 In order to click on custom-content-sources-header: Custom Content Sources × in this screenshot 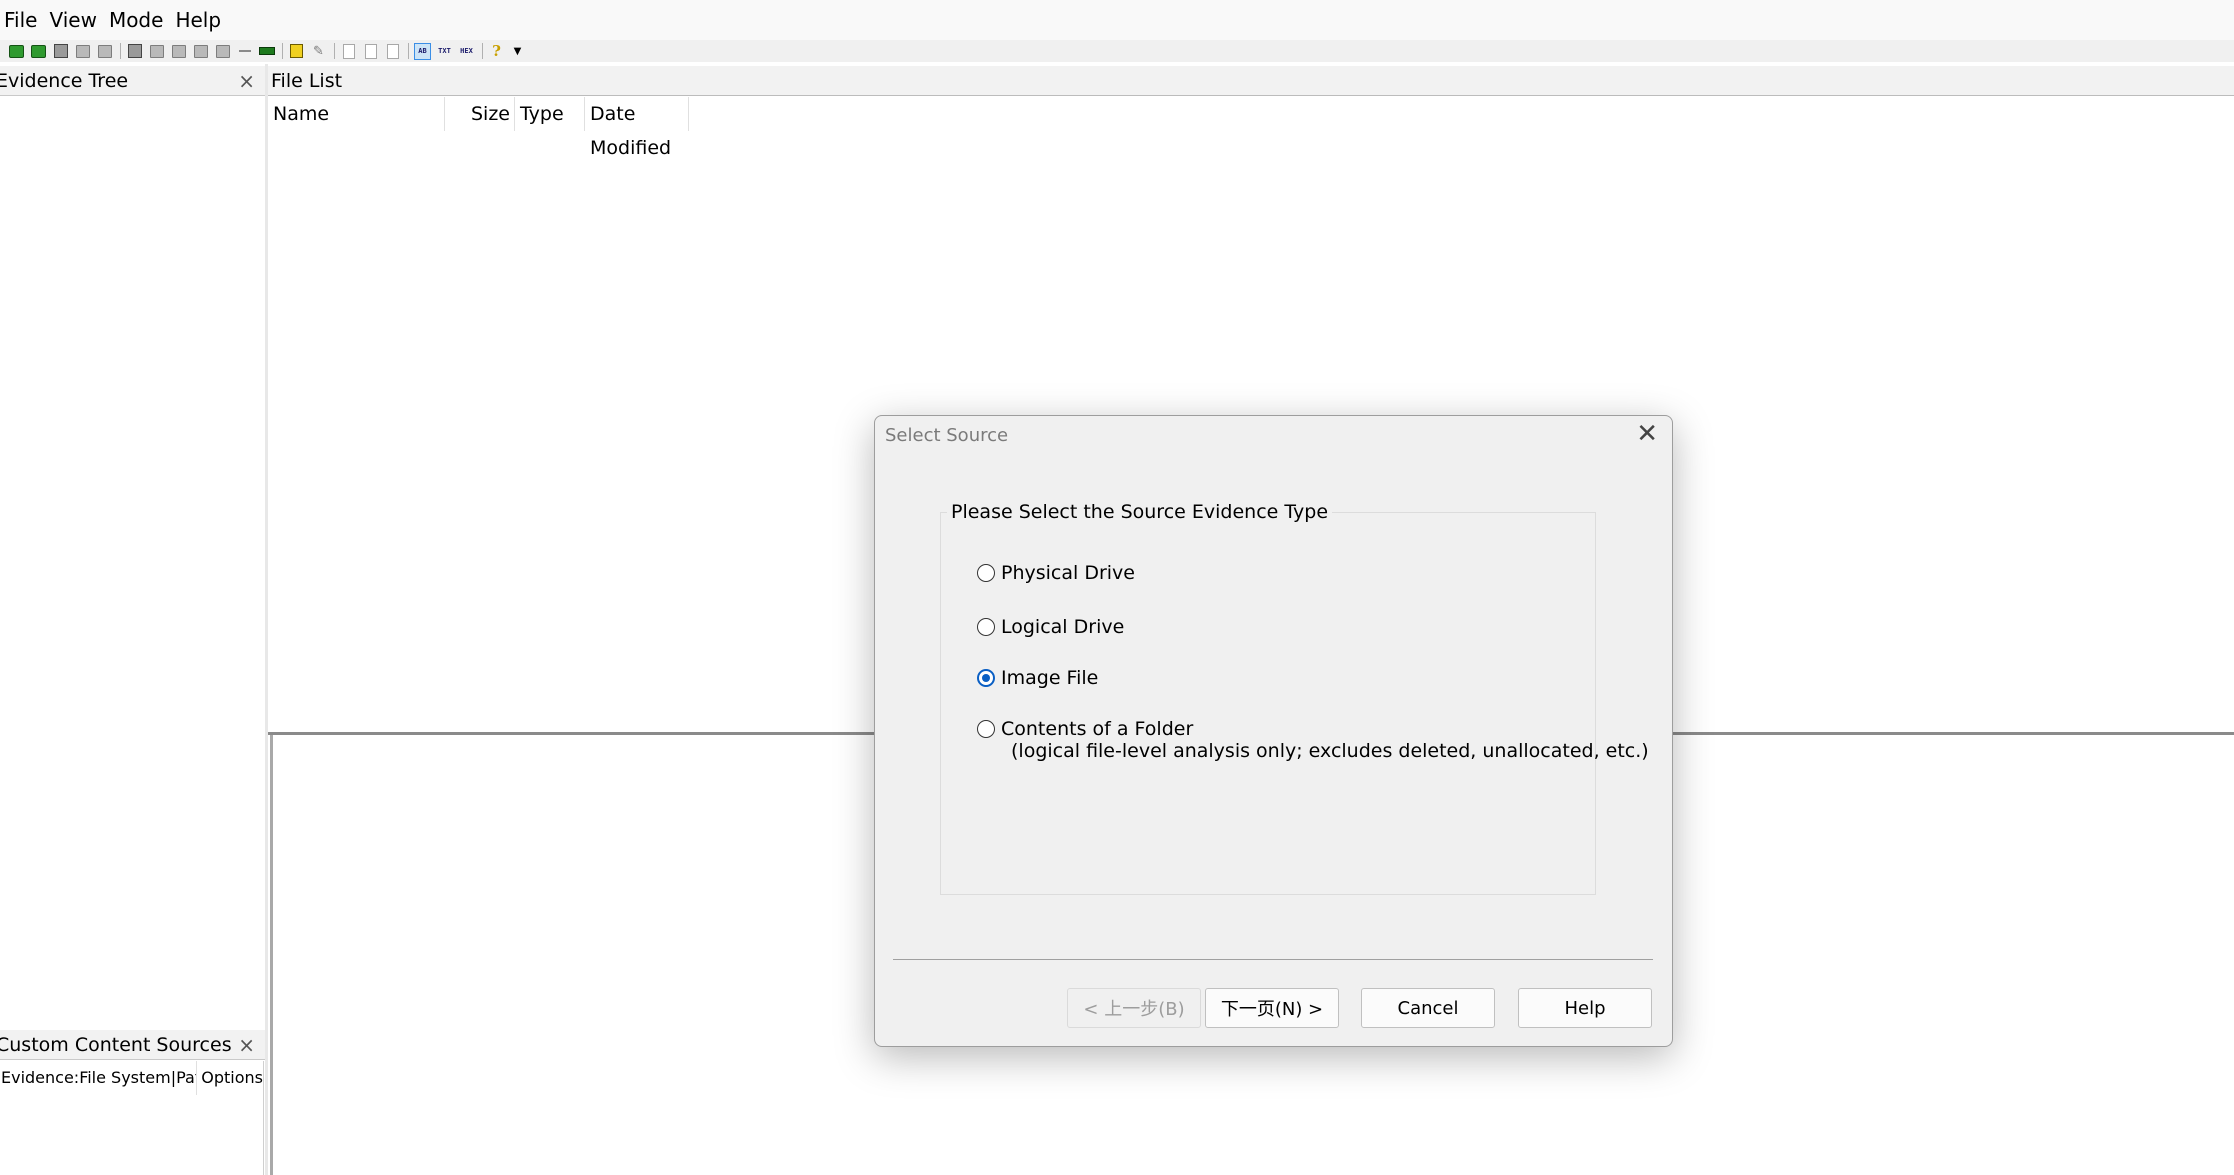, I will do `click(132, 1045)`.